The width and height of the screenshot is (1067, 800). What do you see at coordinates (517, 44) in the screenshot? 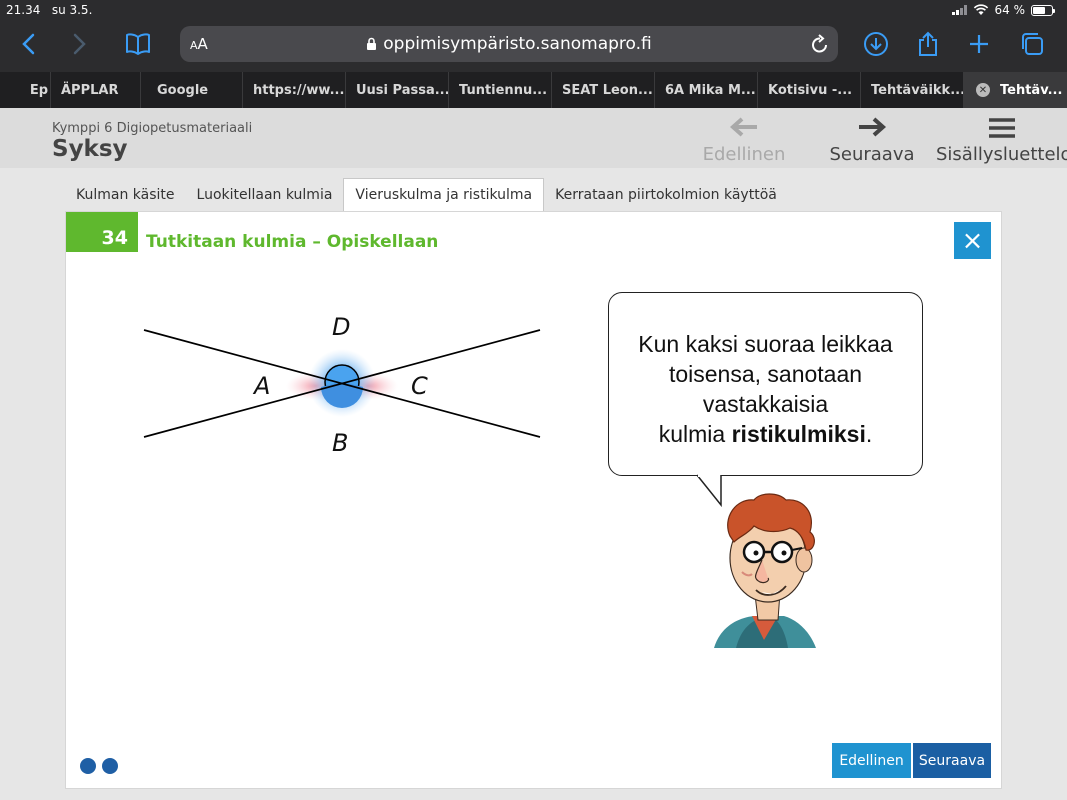
I see `url-text: oppimisympäristo.sanomapro.fi` at bounding box center [517, 44].